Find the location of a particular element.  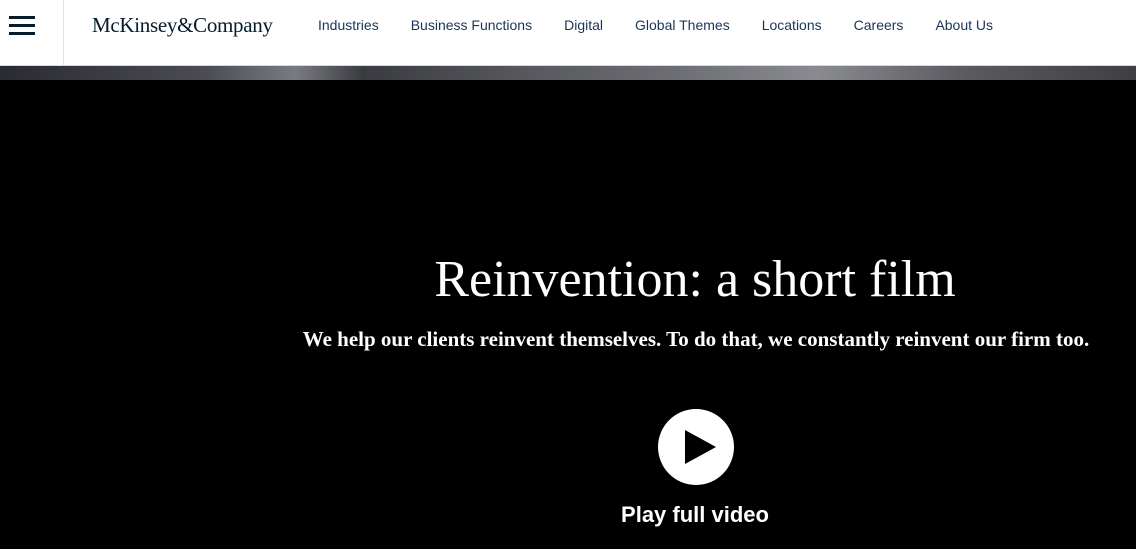

hamburger-menu-button is located at coordinates (32, 32).